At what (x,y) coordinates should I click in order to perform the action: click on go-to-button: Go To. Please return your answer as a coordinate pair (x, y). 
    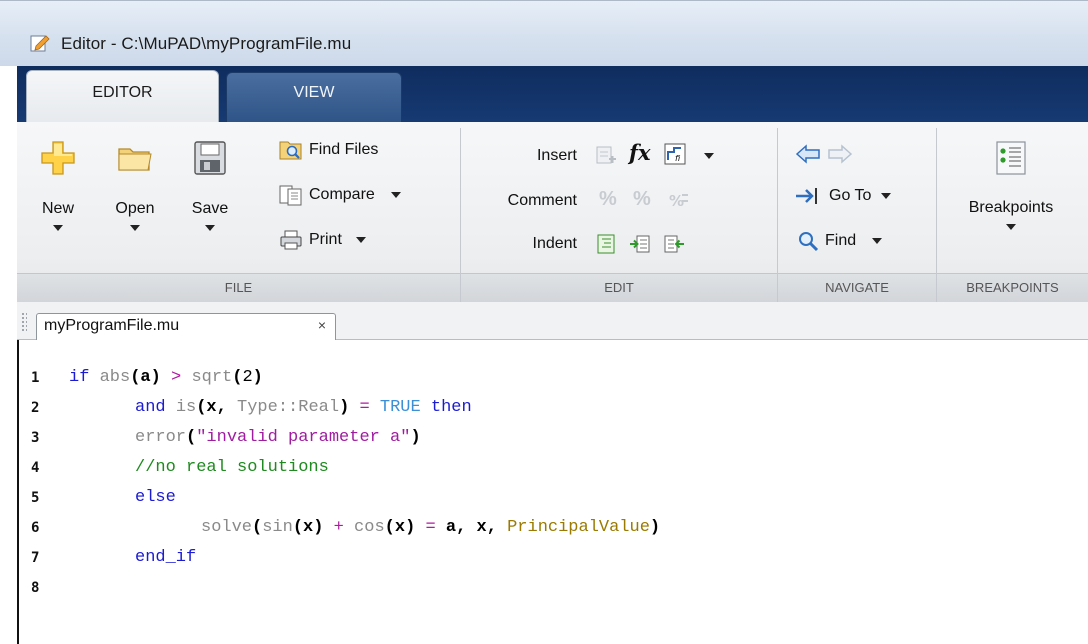
    Looking at the image, I should click on (843, 196).